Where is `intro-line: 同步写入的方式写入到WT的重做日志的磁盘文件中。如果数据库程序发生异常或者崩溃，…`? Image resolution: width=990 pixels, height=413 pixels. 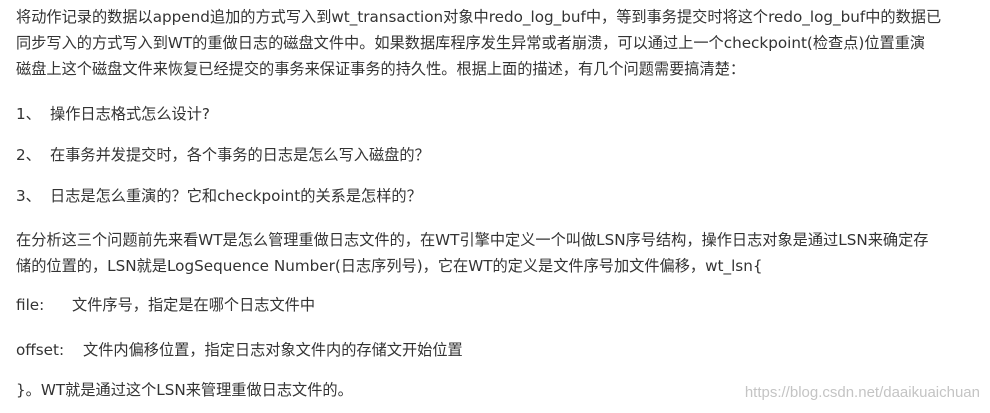 intro-line: 同步写入的方式写入到WT的重做日志的磁盘文件中。如果数据库程序发生异常或者崩溃，… is located at coordinates (471, 43).